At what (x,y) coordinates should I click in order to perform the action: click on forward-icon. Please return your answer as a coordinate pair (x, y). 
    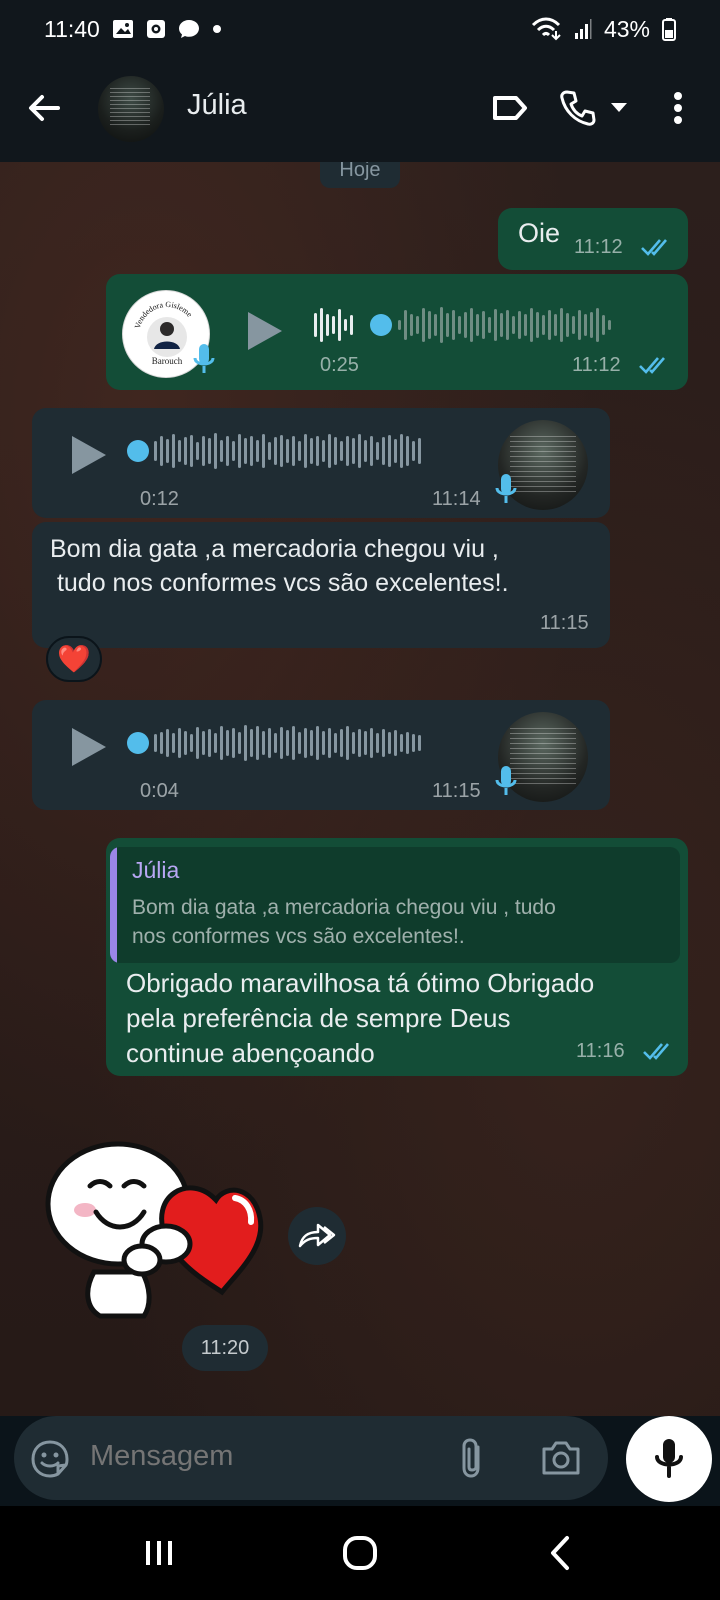
    Looking at the image, I should click on (317, 1235).